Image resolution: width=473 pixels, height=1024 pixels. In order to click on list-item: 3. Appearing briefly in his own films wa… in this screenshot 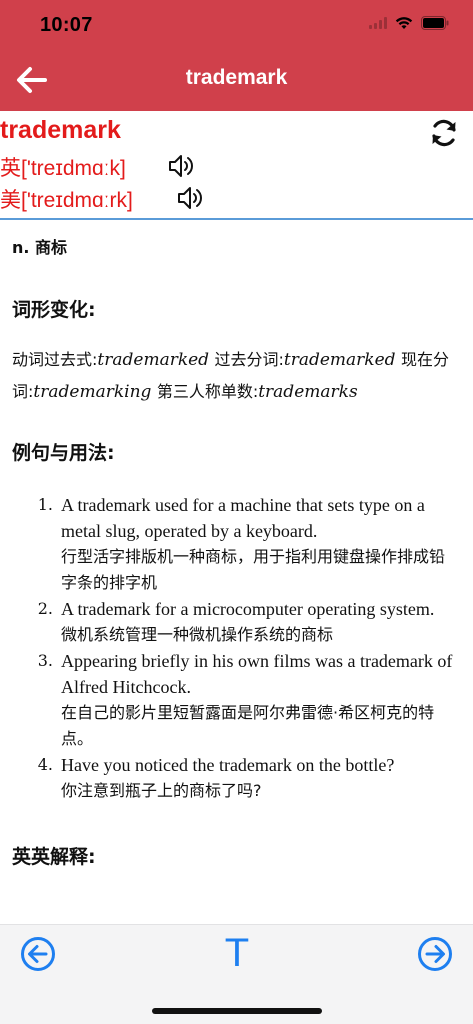, I will do `click(236, 700)`.